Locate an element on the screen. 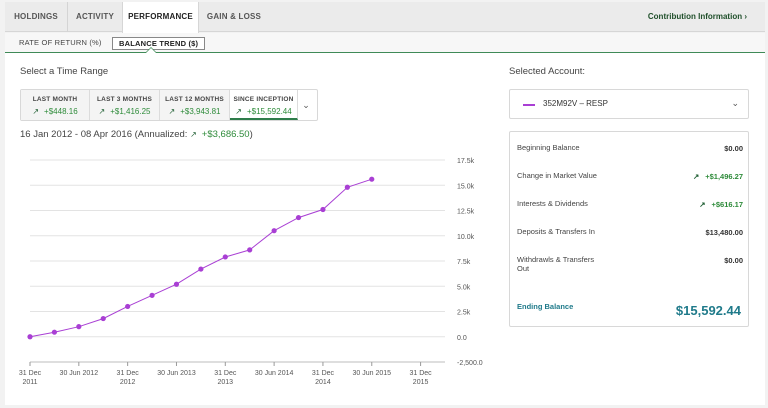 This screenshot has width=768, height=408. detail-value: ↗ +$1,496.27 is located at coordinates (717, 176).